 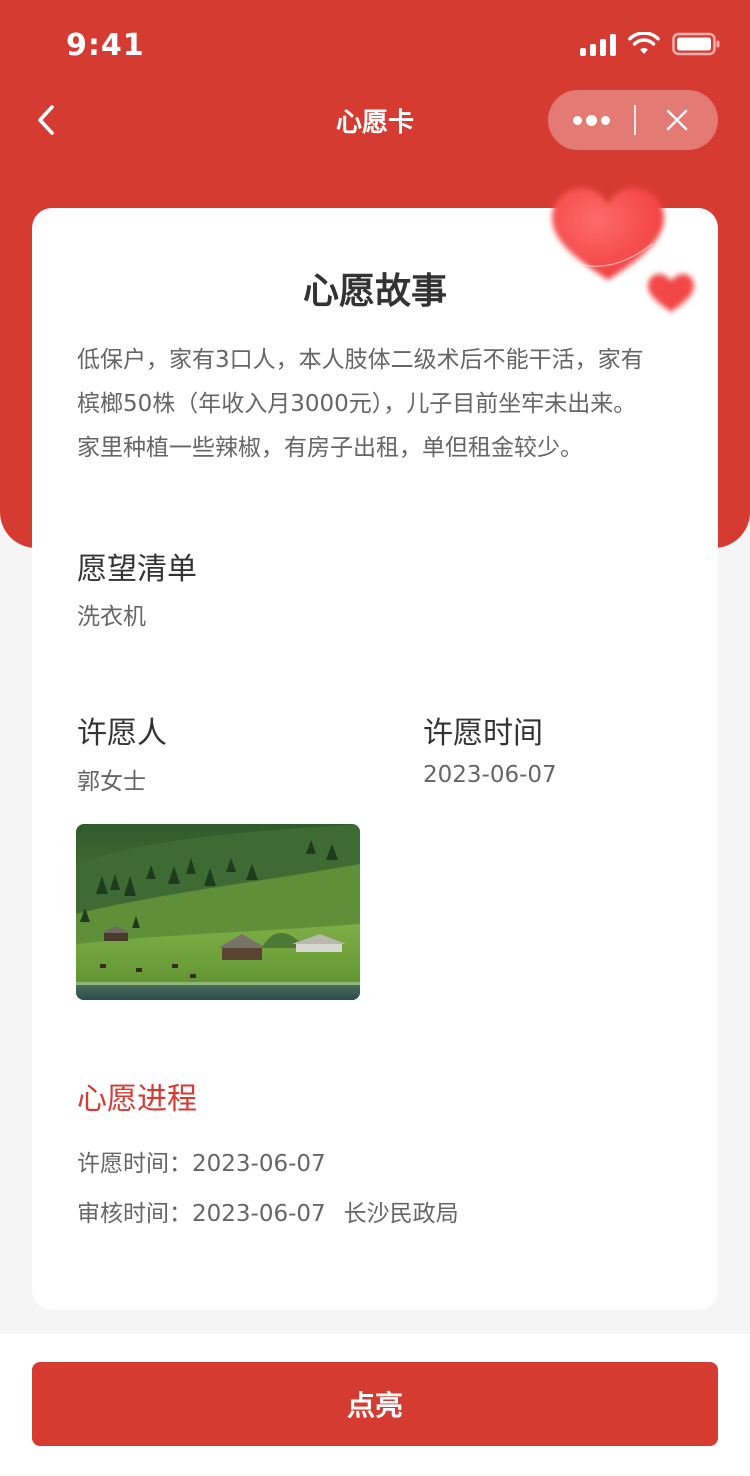 I want to click on battery-icon, so click(x=696, y=44).